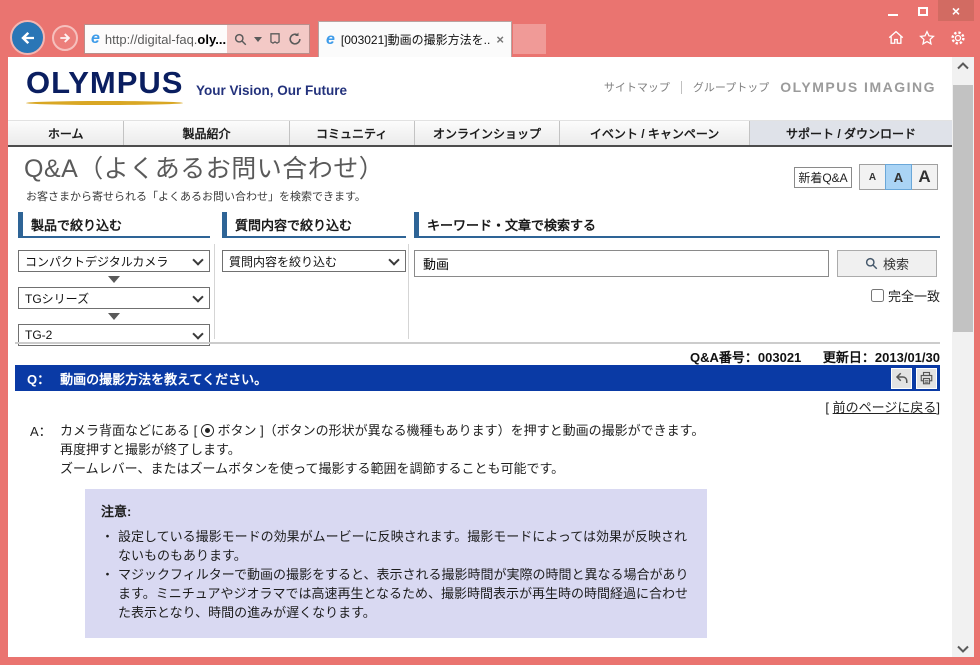 The height and width of the screenshot is (665, 980). Describe the element at coordinates (746, 357) in the screenshot. I see `qa-number: Q&A番号：003021` at that location.